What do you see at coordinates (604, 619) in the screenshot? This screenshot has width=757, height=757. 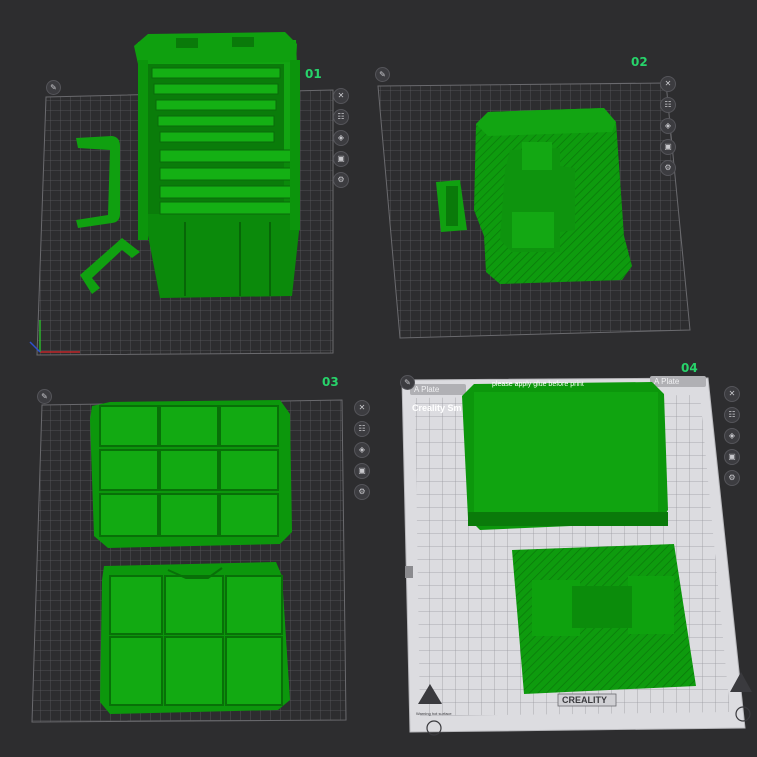 I see `model-lid-plate4` at bounding box center [604, 619].